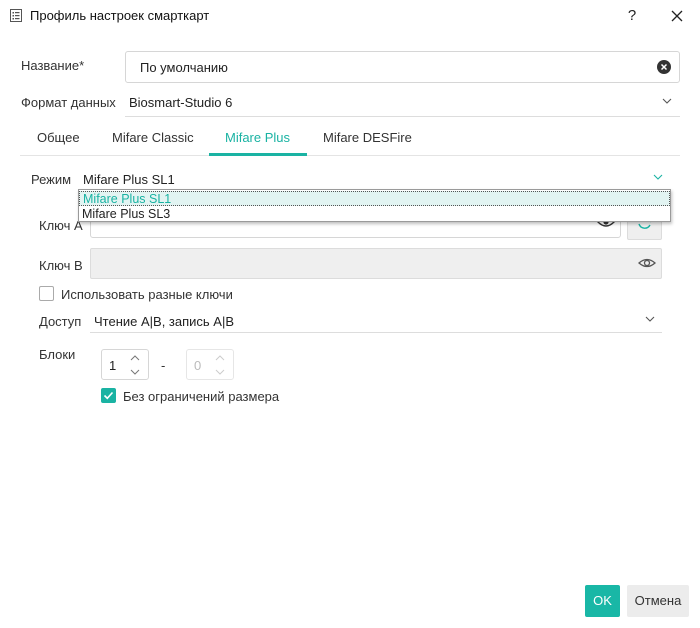 The image size is (700, 628). I want to click on name-field, so click(402, 67).